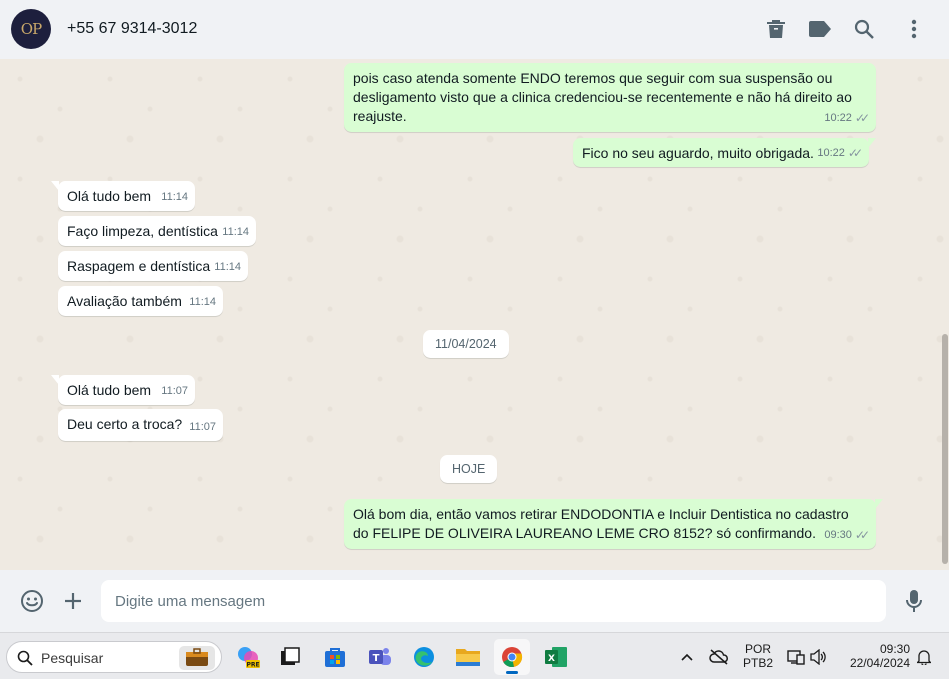  I want to click on taskbar-search: Pesquisar, so click(114, 657).